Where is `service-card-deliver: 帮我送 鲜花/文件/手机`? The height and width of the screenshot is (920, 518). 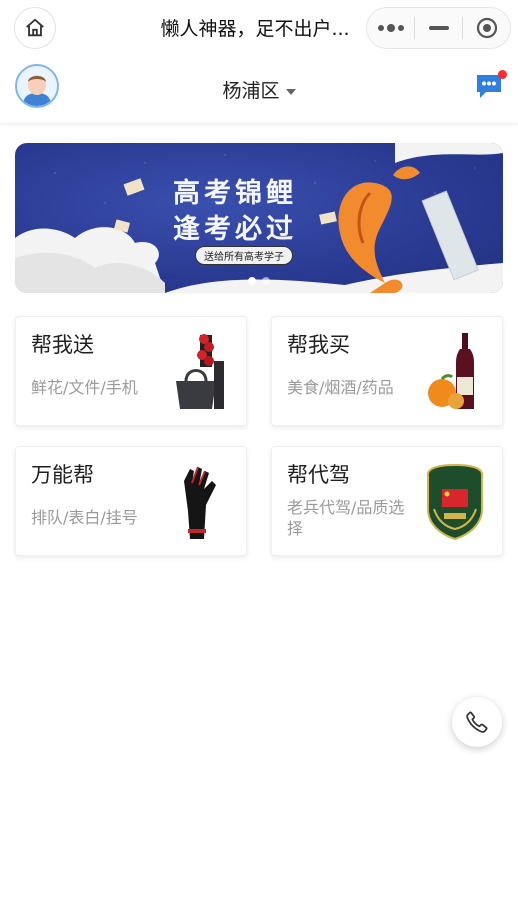 service-card-deliver: 帮我送 鲜花/文件/手机 is located at coordinates (131, 371).